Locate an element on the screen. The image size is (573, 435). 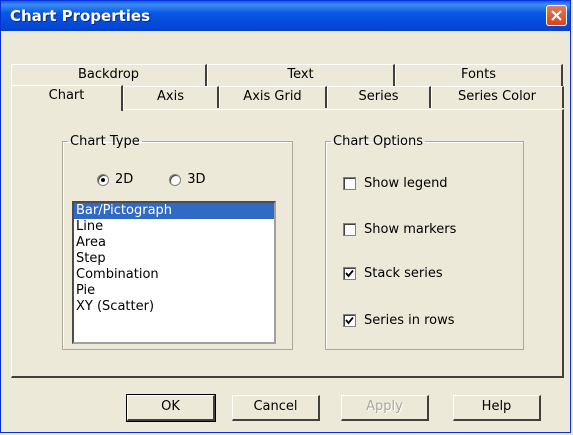
tab-label: Axis is located at coordinates (170, 96).